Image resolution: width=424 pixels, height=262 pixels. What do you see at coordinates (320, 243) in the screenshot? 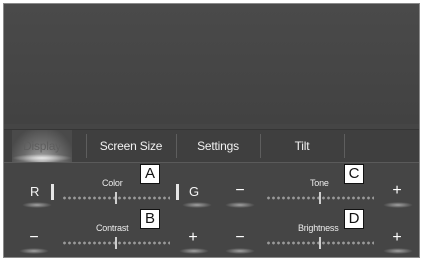
I see `brightness-slider` at bounding box center [320, 243].